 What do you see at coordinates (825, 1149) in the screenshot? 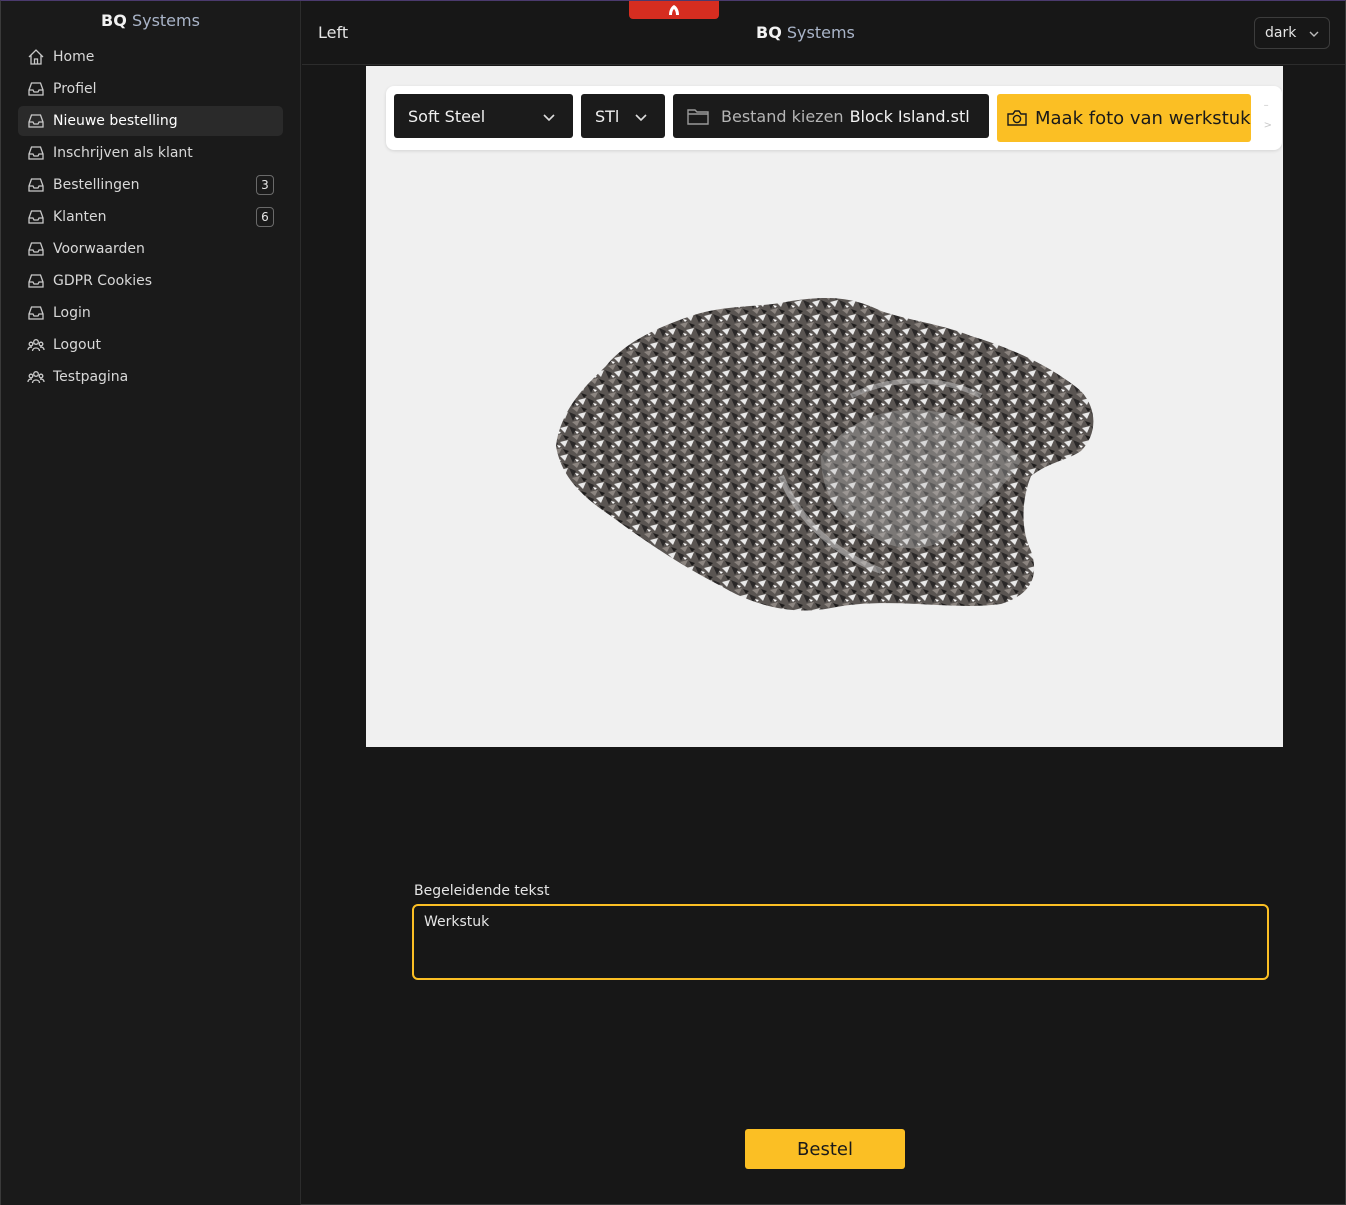
I see `order-button: Bestel` at bounding box center [825, 1149].